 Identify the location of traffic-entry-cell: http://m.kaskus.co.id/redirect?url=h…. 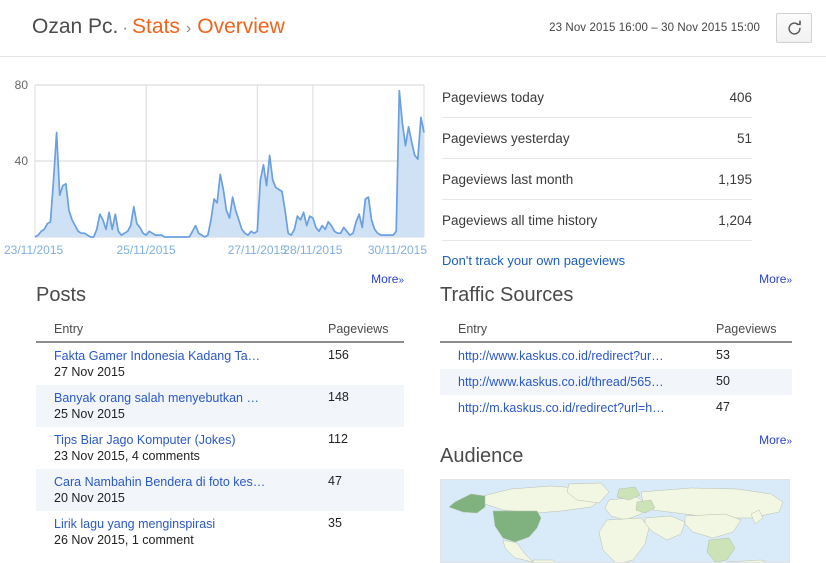
(578, 408).